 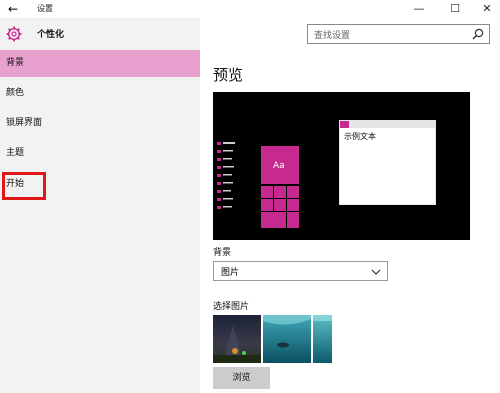 I want to click on picture-thumbnail-night-sky, so click(x=237, y=339).